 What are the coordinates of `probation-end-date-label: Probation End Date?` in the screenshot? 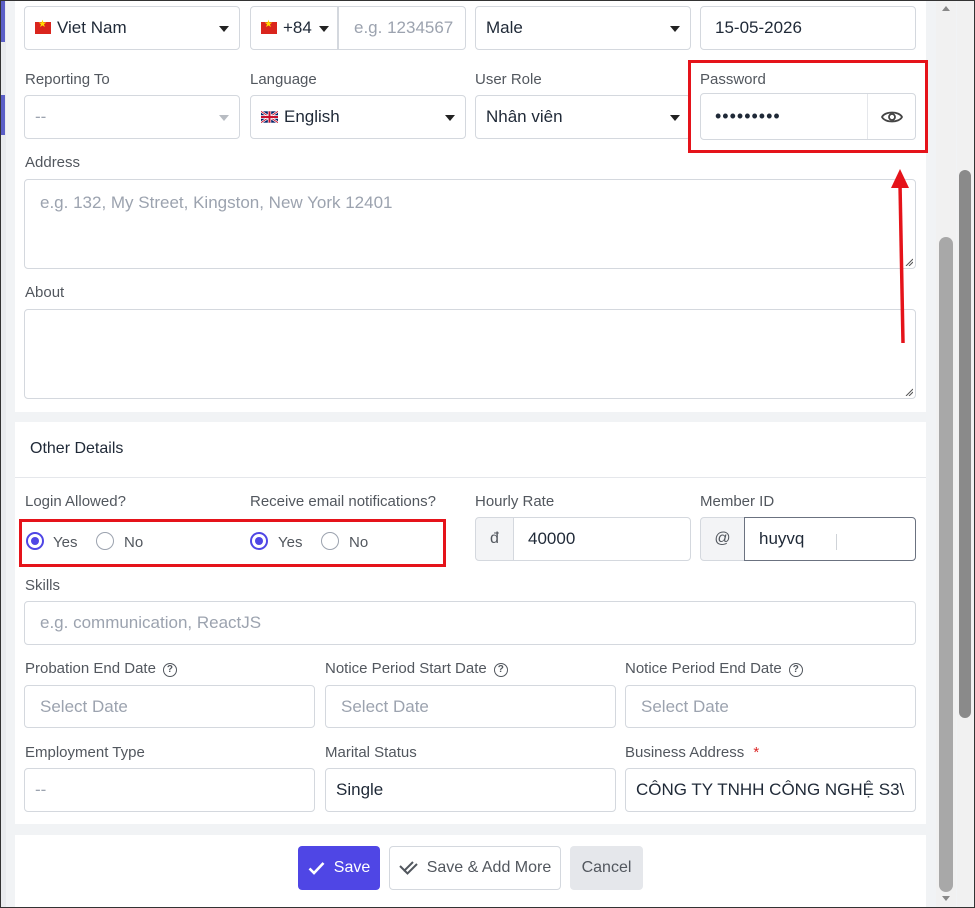 It's located at (101, 668).